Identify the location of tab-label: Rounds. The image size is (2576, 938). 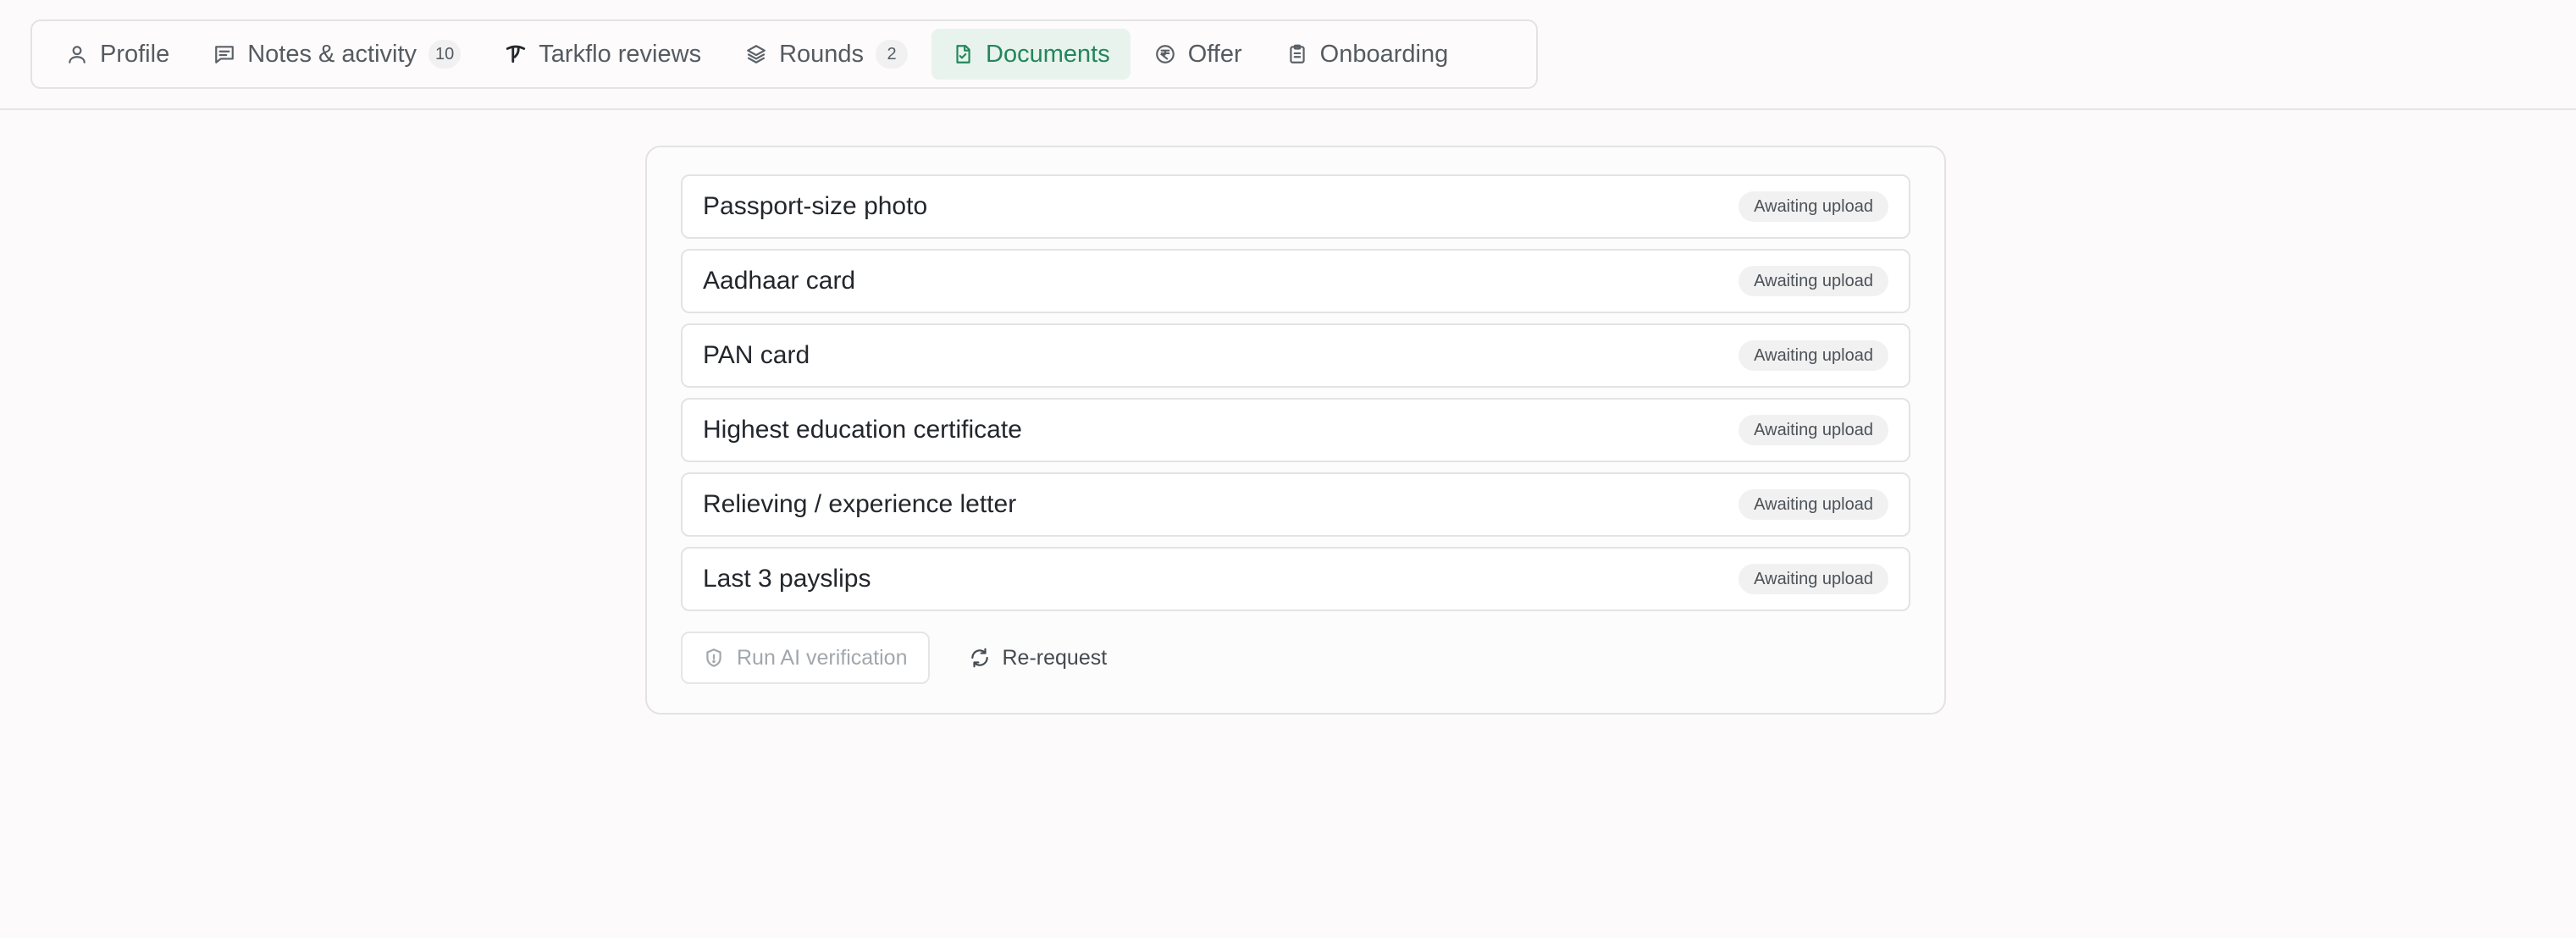
(822, 54).